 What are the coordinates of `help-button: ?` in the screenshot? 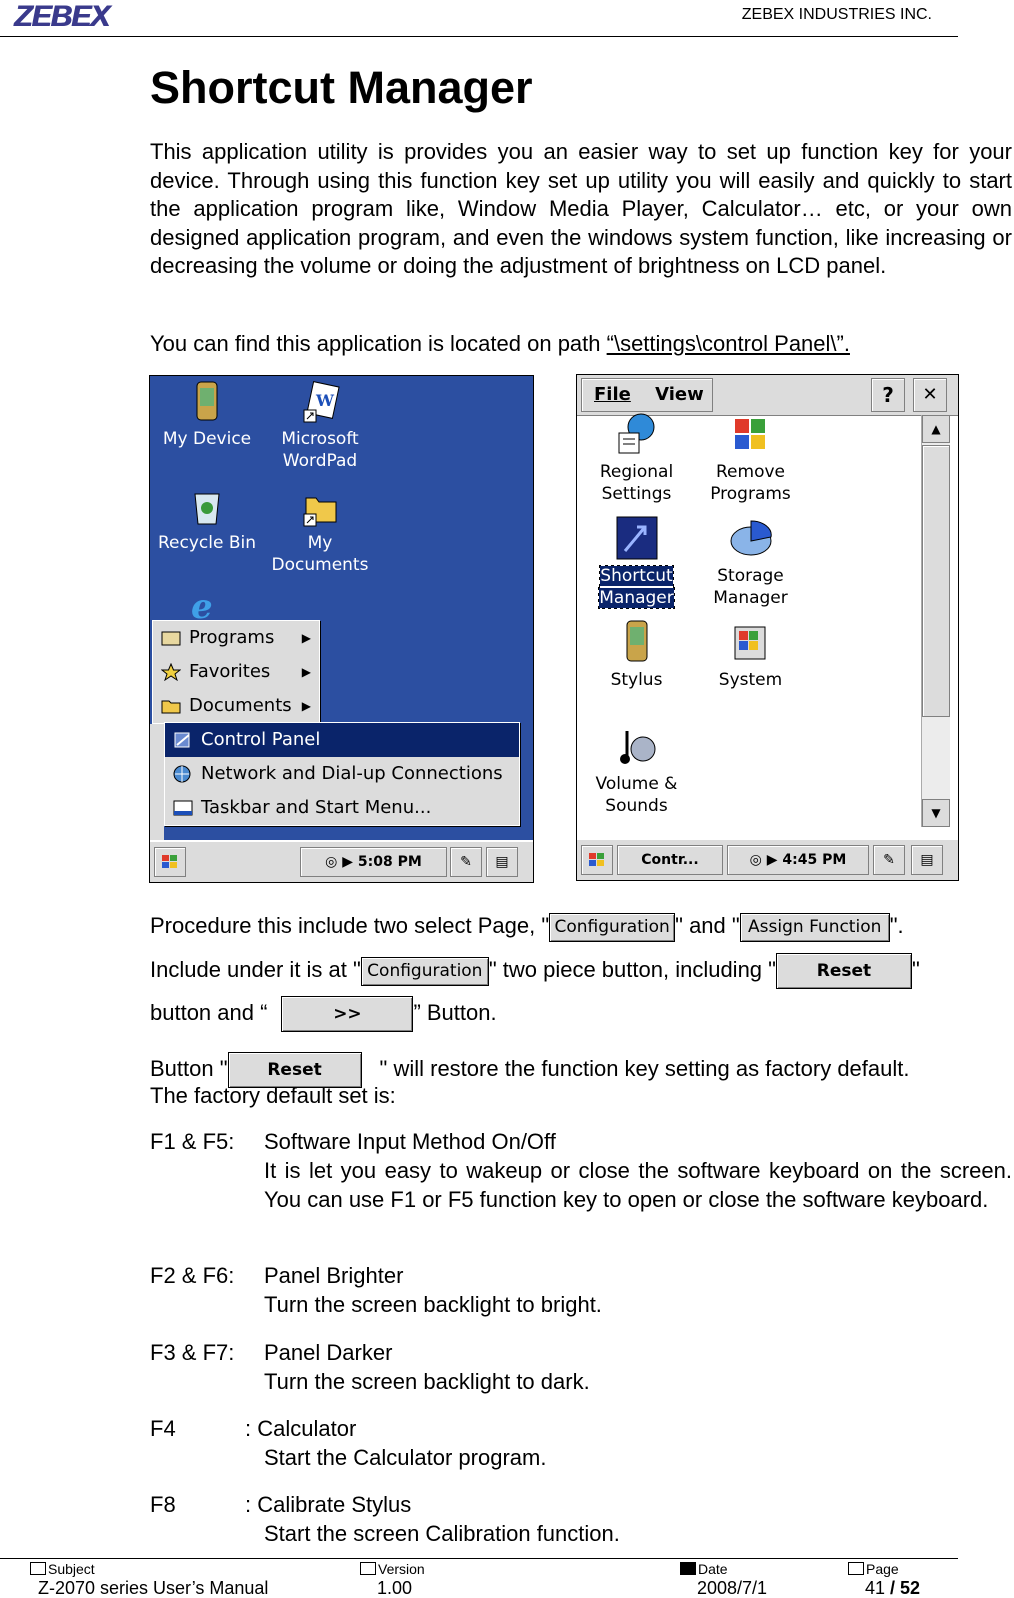 It's located at (888, 395).